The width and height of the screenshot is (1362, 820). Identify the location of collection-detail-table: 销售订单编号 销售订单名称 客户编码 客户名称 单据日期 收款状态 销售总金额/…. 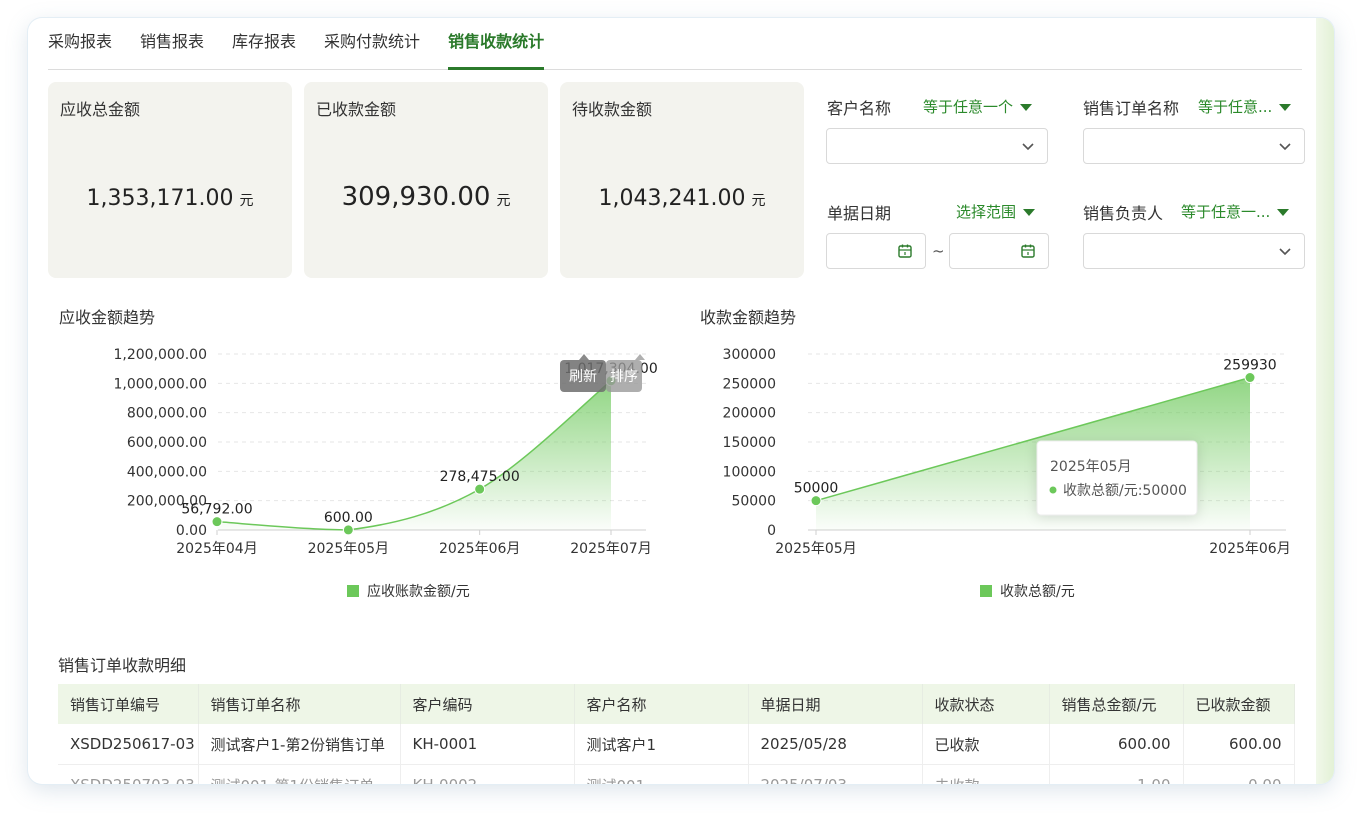
(676, 734).